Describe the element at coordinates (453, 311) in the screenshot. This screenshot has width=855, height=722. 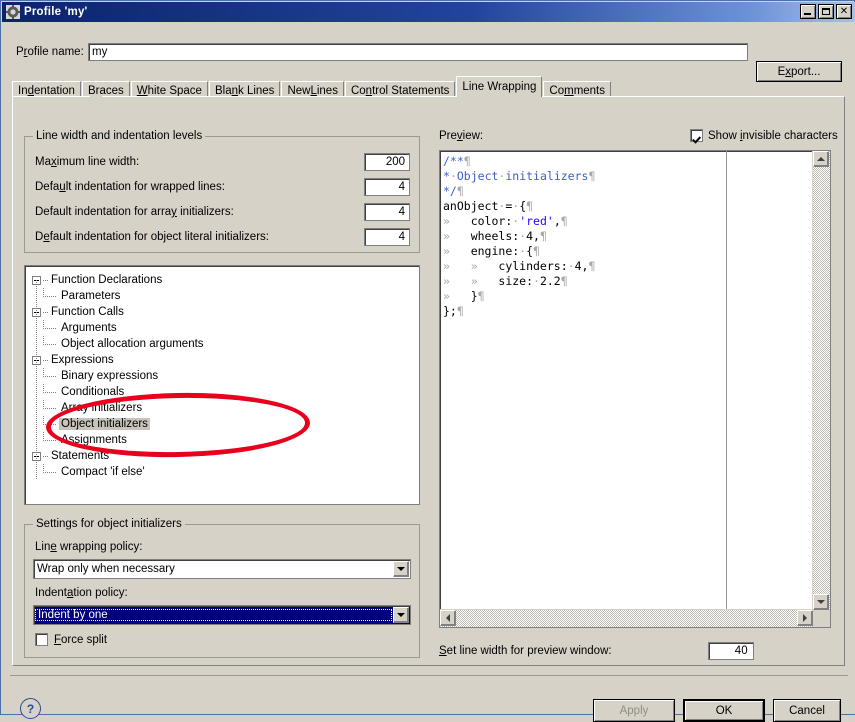
I see `code-line: };¶` at that location.